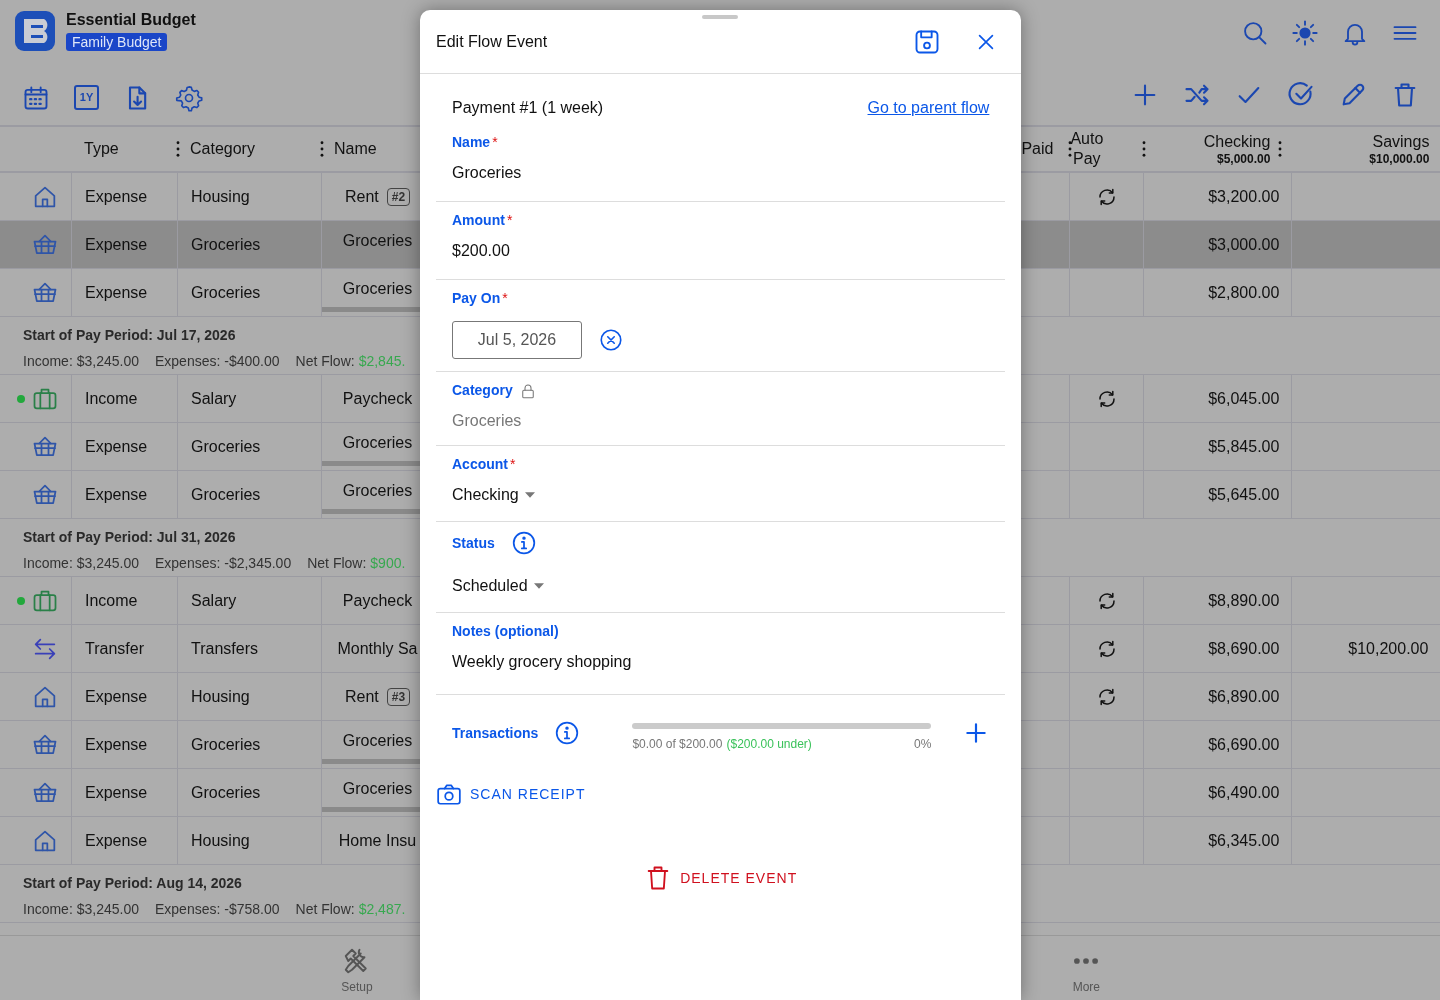  What do you see at coordinates (1244, 696) in the screenshot?
I see `checking-balance: $6,890.00` at bounding box center [1244, 696].